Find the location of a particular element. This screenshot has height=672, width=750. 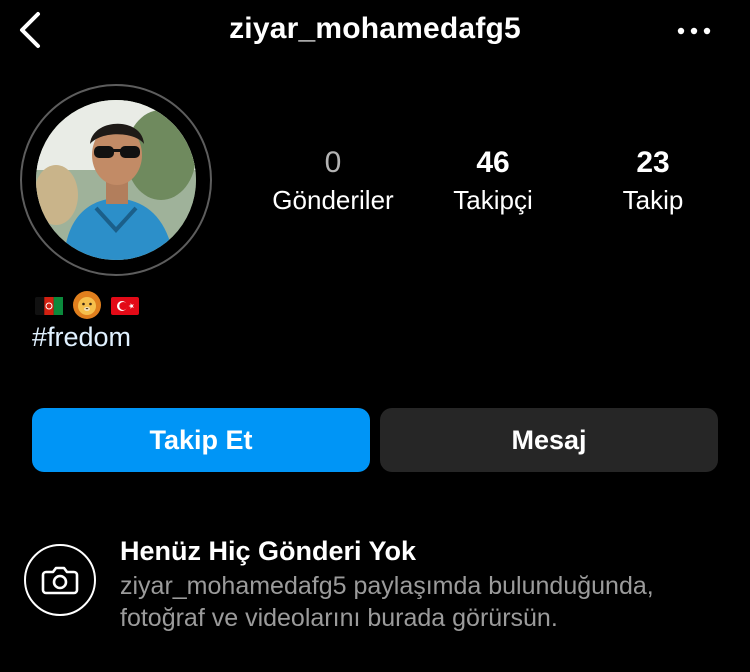

empty-posts-title: Henüz Hiç Gönderi Yok is located at coordinates (268, 551).